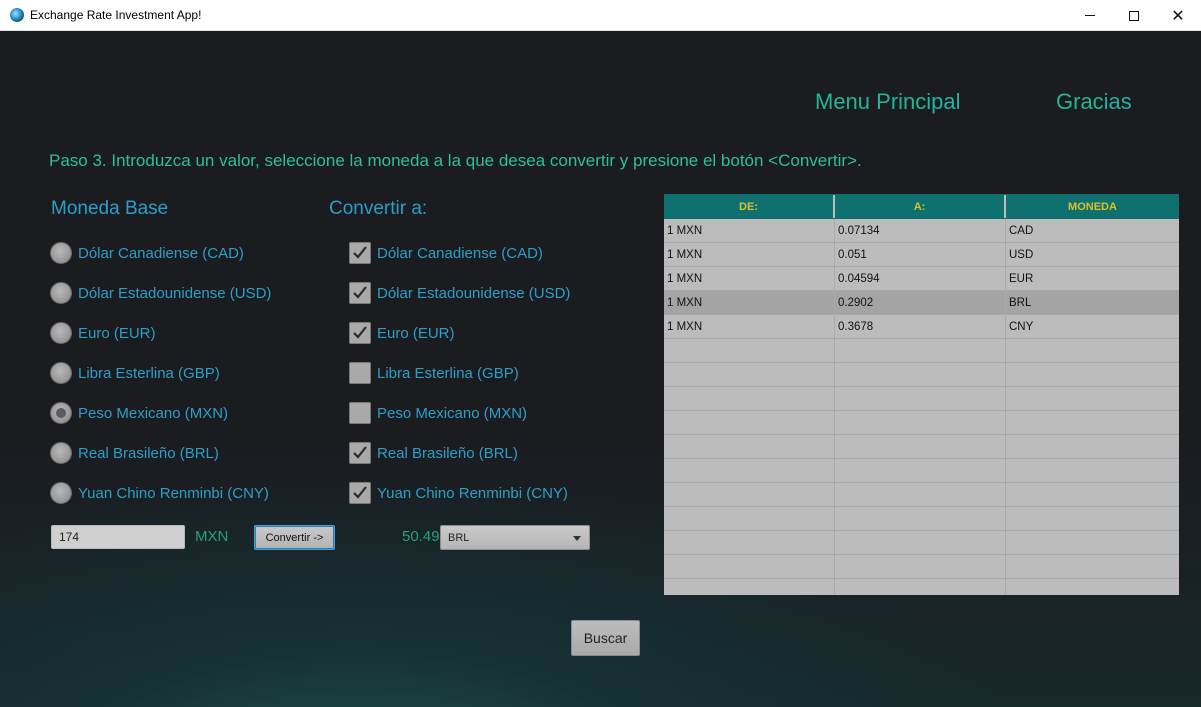 This screenshot has width=1201, height=707. Describe the element at coordinates (378, 208) in the screenshot. I see `convert-to-title: Convertir a:` at that location.